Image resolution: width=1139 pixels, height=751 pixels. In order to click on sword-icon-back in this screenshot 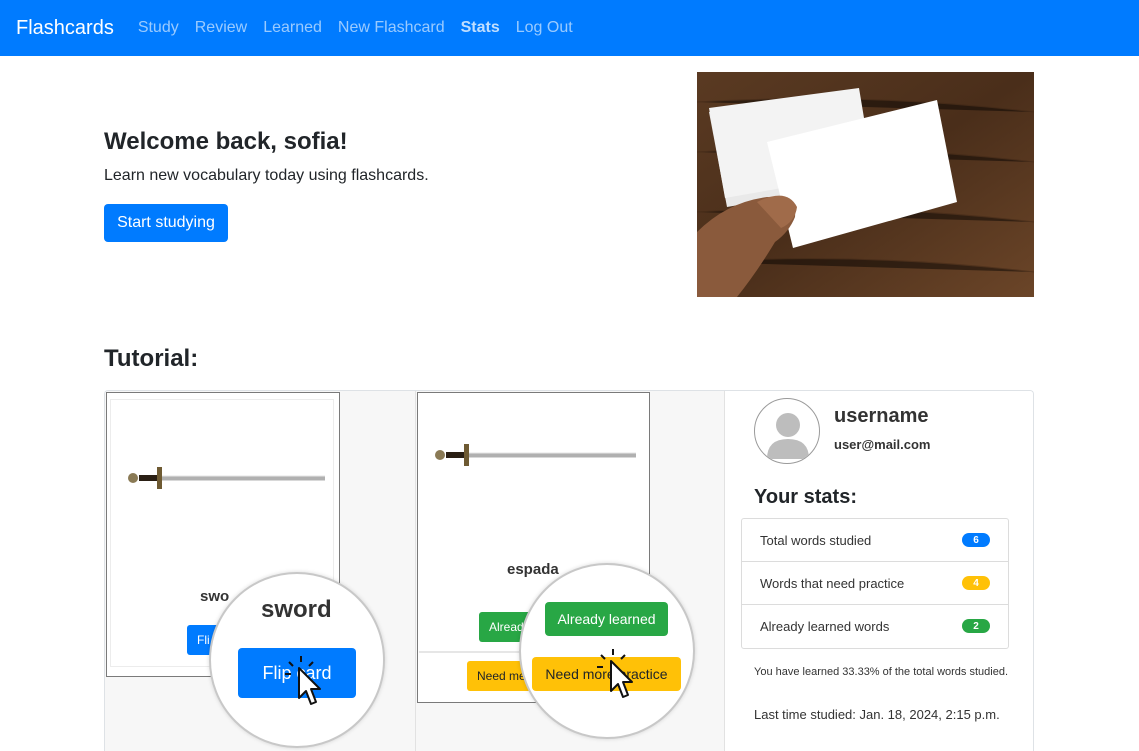, I will do `click(535, 455)`.